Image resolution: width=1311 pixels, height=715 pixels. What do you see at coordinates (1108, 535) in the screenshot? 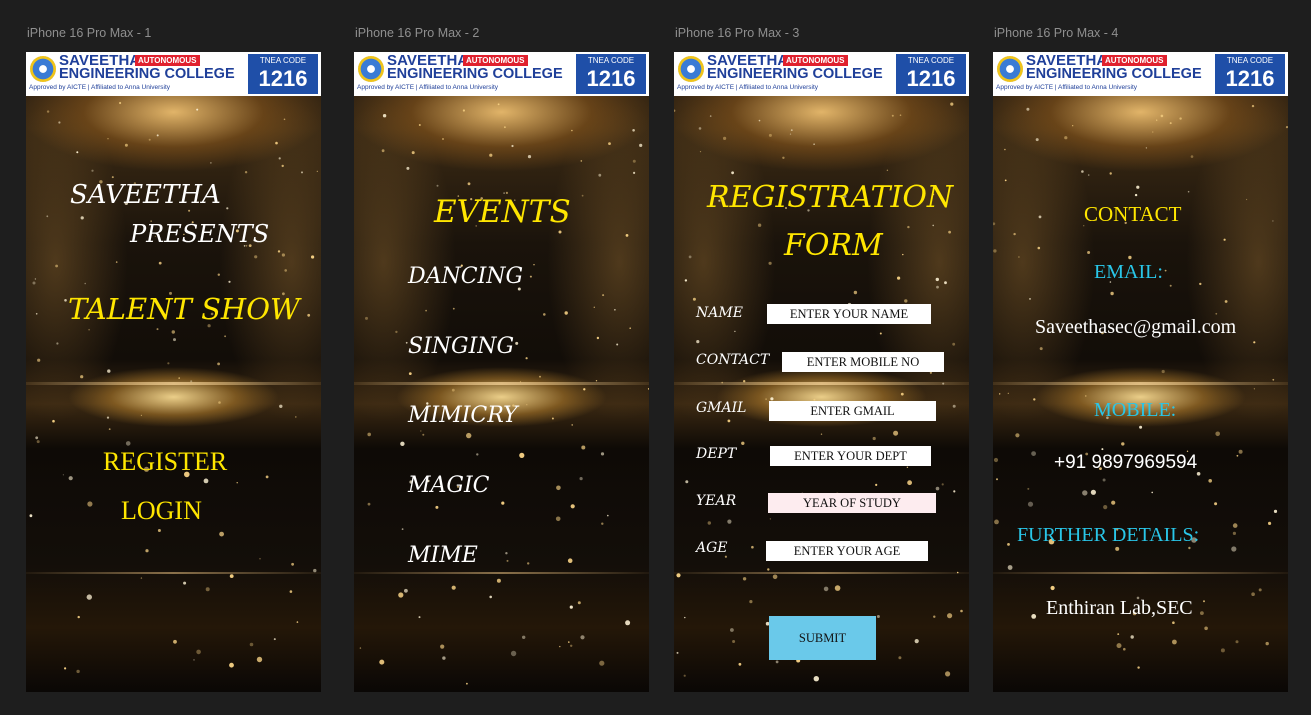
I see `further-details-label: FURTHER DETAILS:` at bounding box center [1108, 535].